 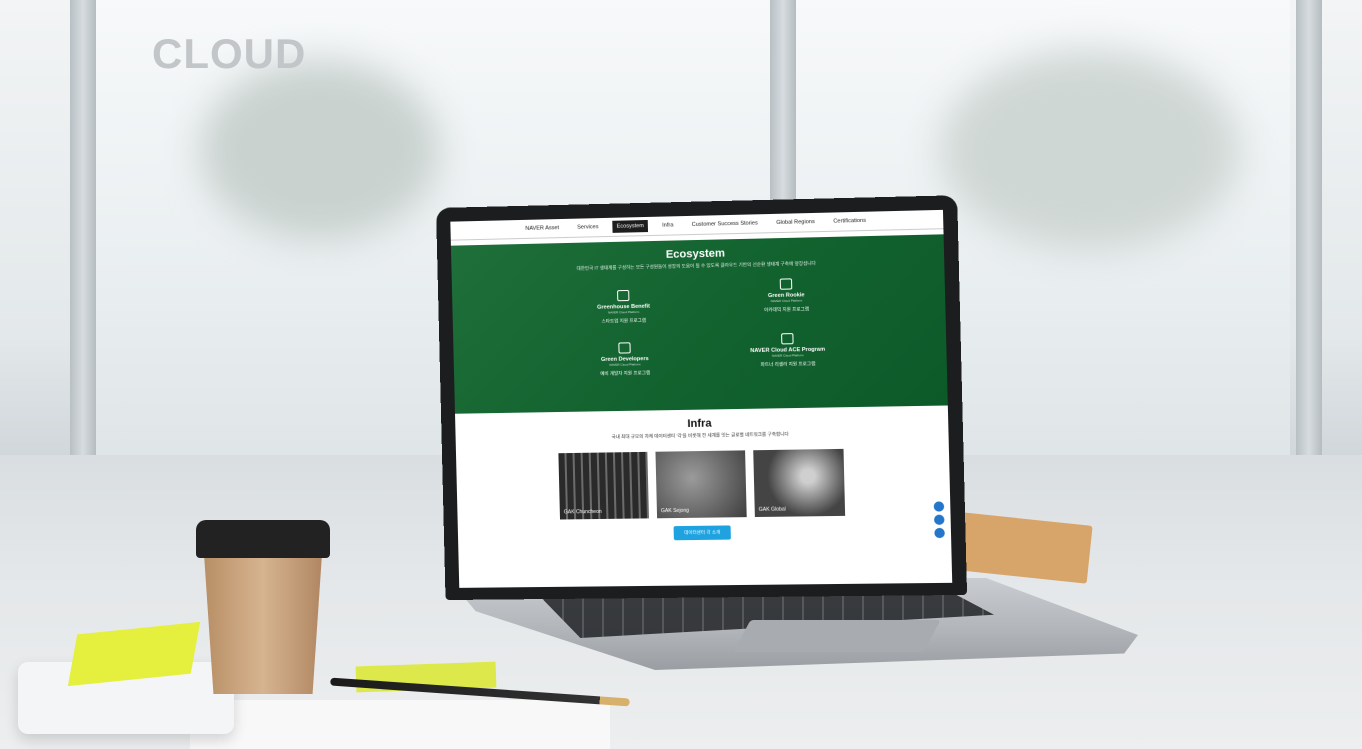 What do you see at coordinates (702, 533) in the screenshot?
I see `datacenter-intro-button: 데이터센터 각 소개` at bounding box center [702, 533].